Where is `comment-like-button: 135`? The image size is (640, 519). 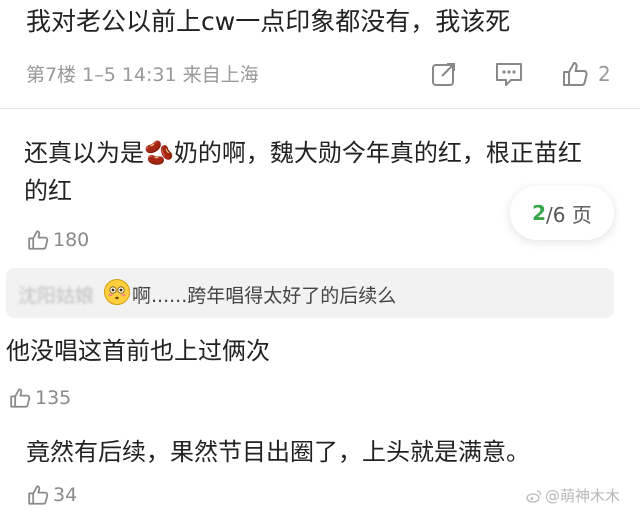 comment-like-button: 135 is located at coordinates (39, 398).